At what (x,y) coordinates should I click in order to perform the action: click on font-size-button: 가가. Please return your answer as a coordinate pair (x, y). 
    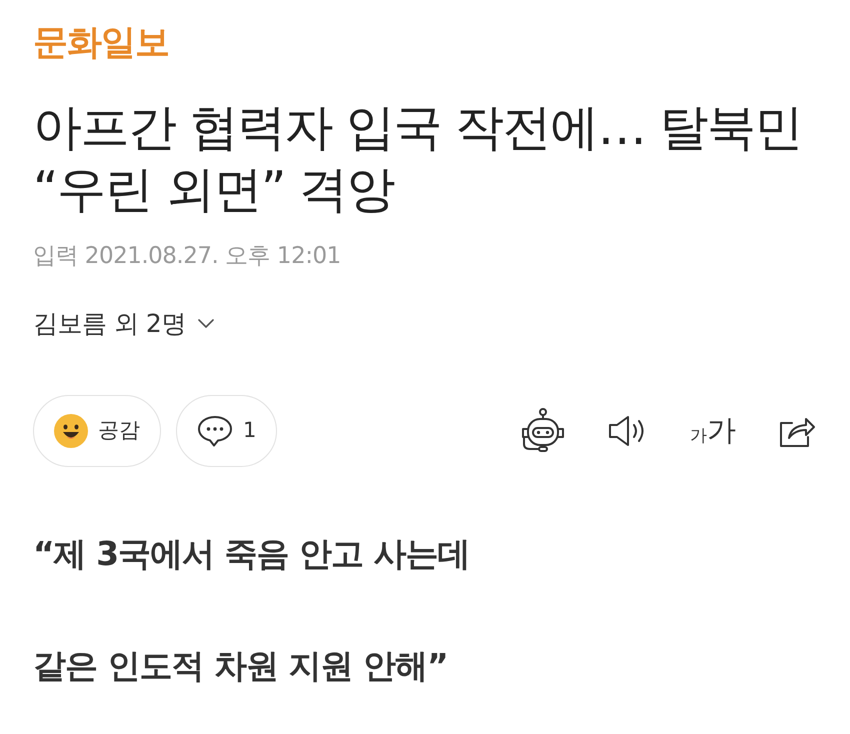
    Looking at the image, I should click on (713, 431).